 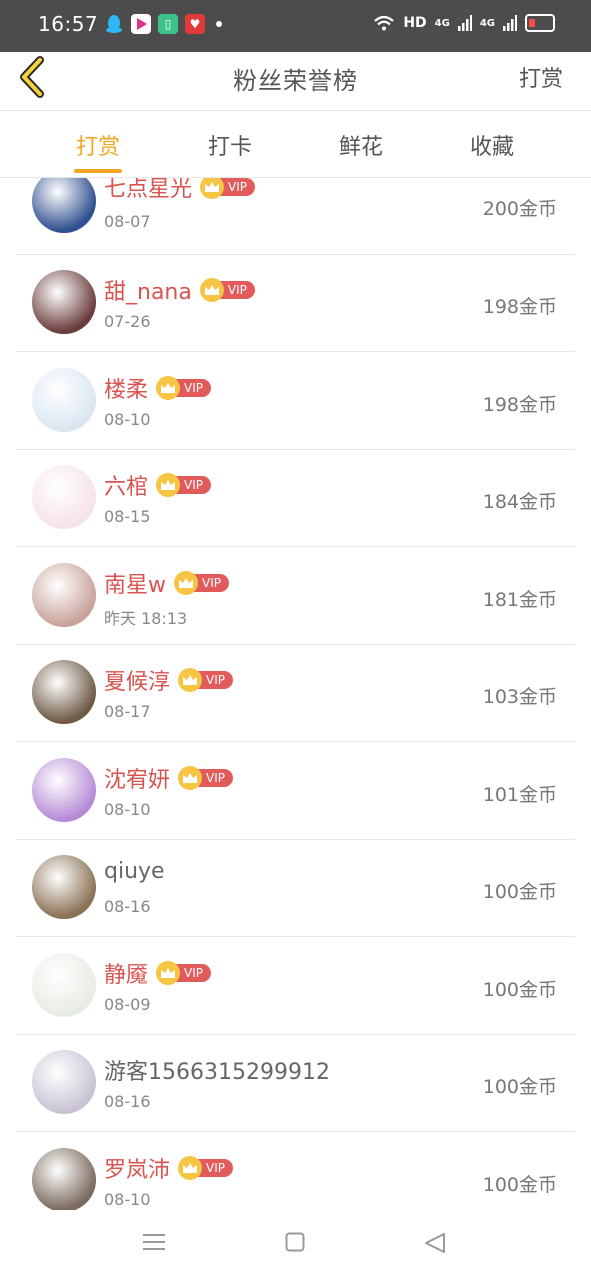 I want to click on signal-1-label: 4G, so click(x=442, y=23).